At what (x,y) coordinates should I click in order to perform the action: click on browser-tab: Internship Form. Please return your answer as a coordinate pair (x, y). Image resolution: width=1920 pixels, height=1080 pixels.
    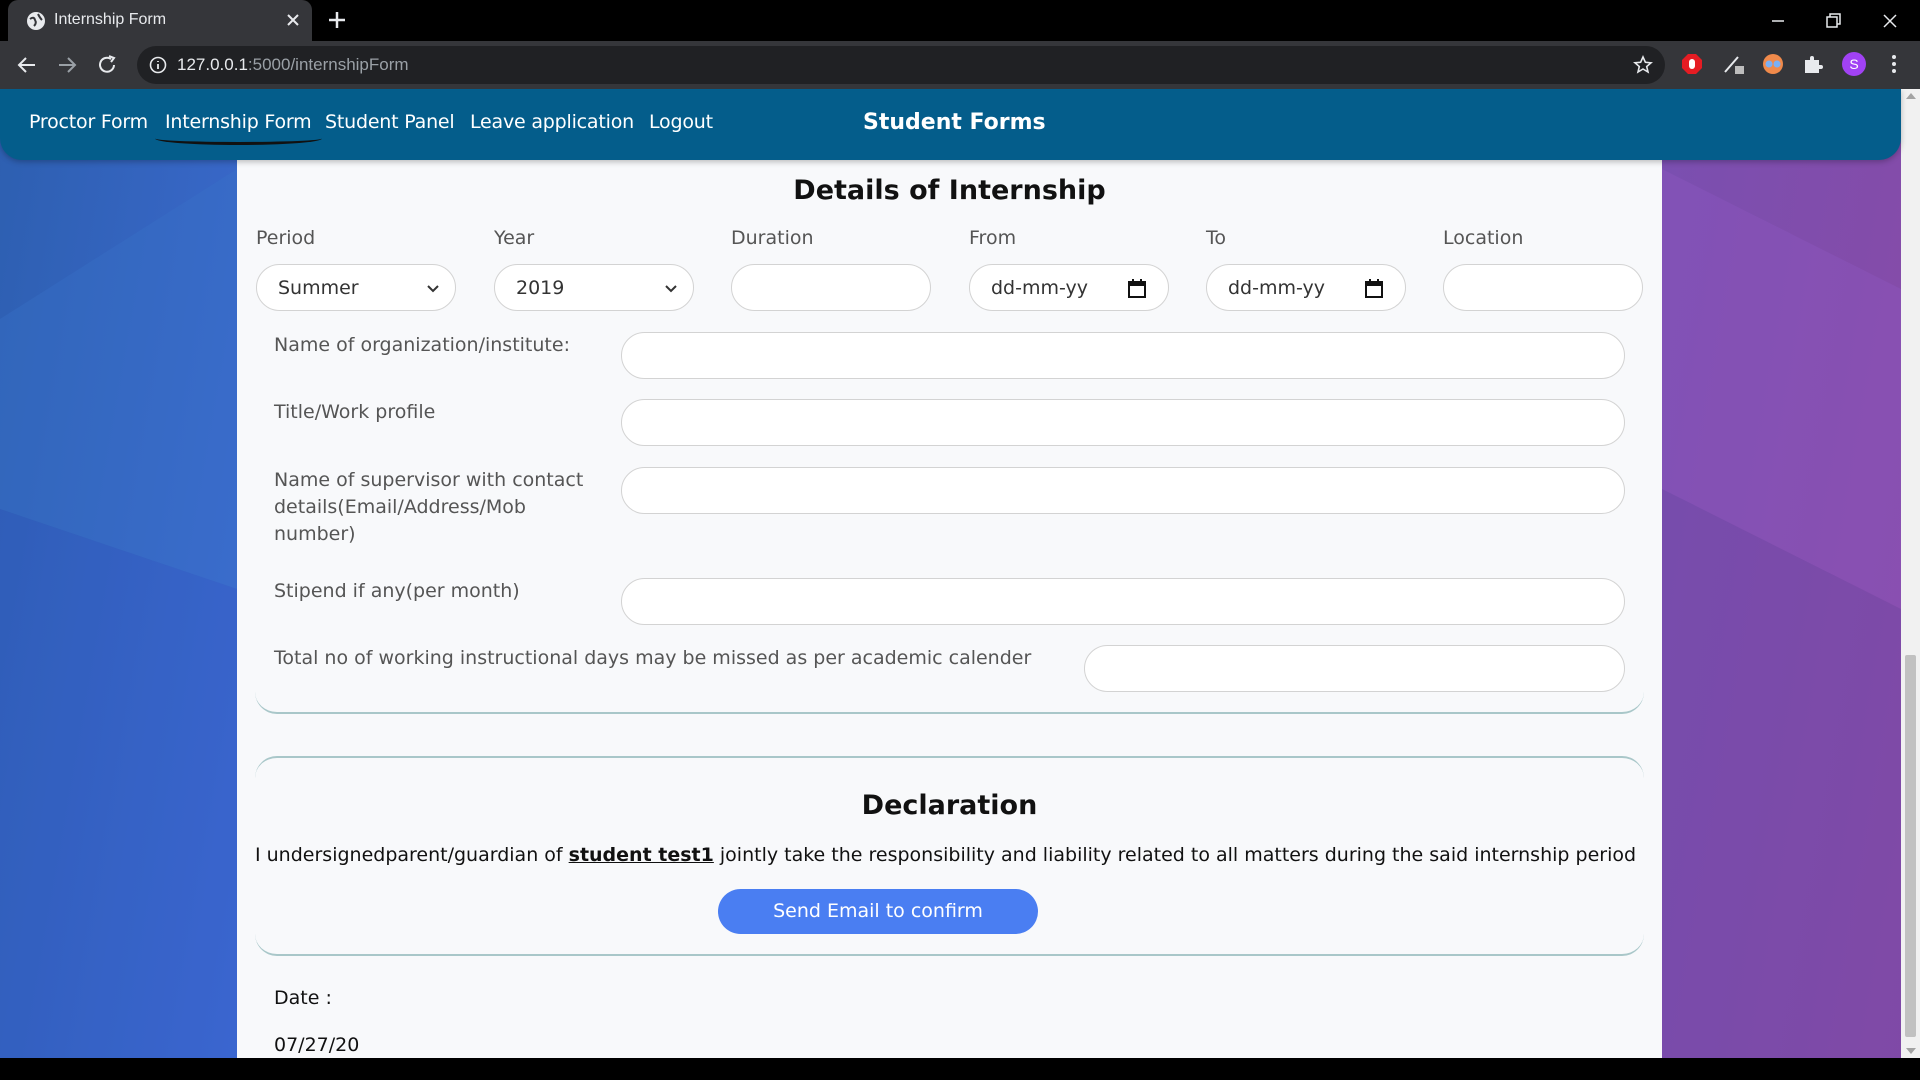
    Looking at the image, I should click on (160, 20).